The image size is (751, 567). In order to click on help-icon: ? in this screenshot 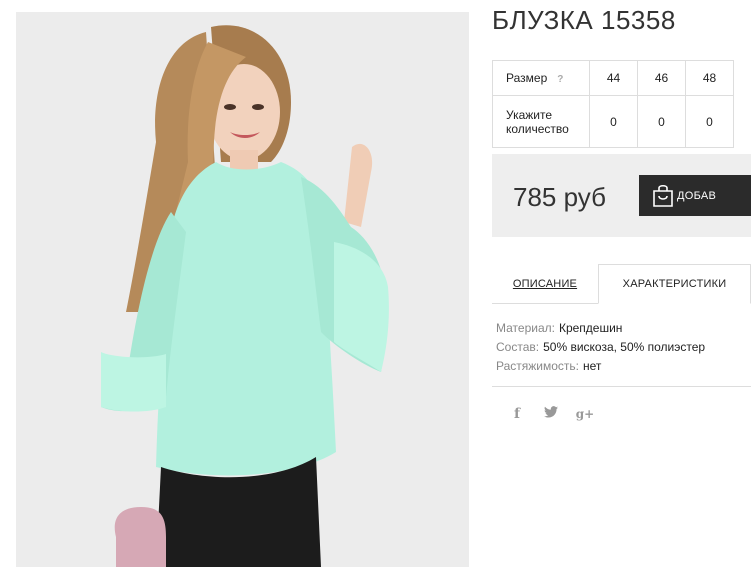, I will do `click(560, 79)`.